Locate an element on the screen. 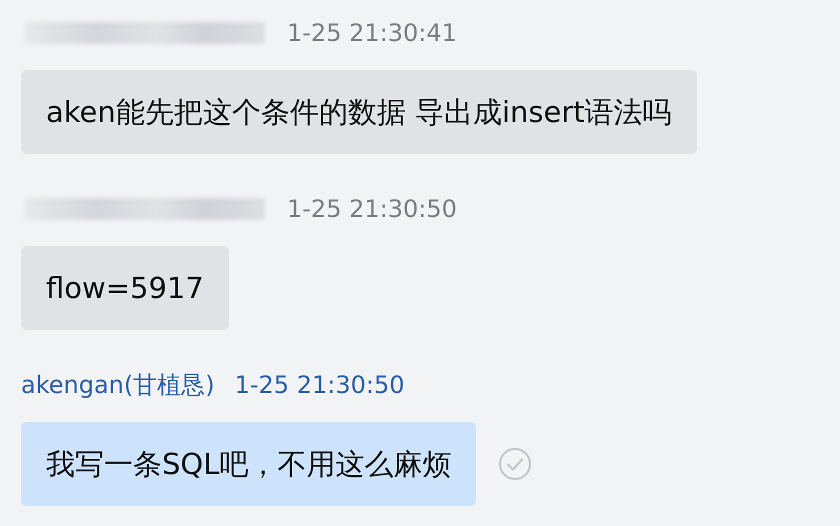  message-bubble: flow=5917 is located at coordinates (125, 288).